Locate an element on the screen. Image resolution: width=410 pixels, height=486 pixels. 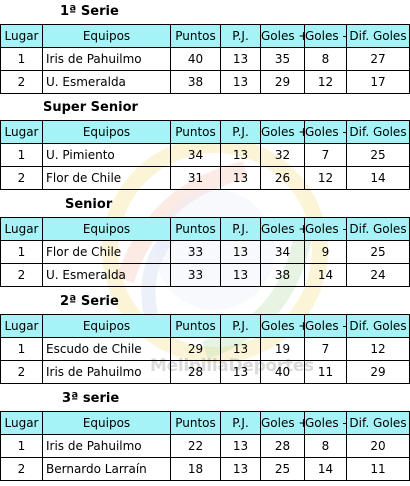
section-title-row: 1ª Serie is located at coordinates (205, 12).